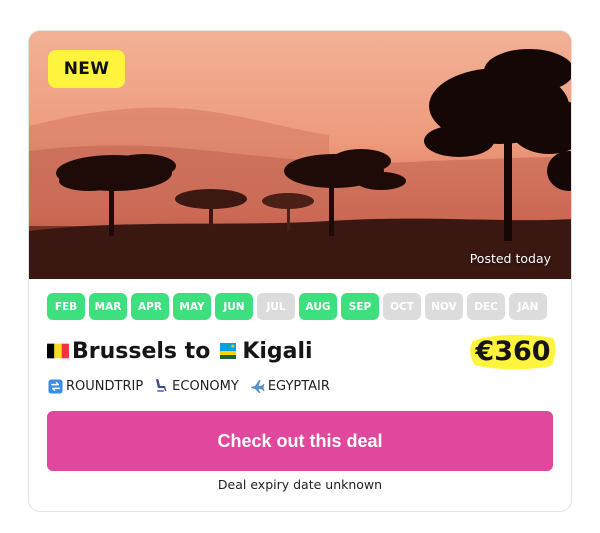 This screenshot has height=533, width=600. Describe the element at coordinates (257, 386) in the screenshot. I see `airplane-icon` at that location.